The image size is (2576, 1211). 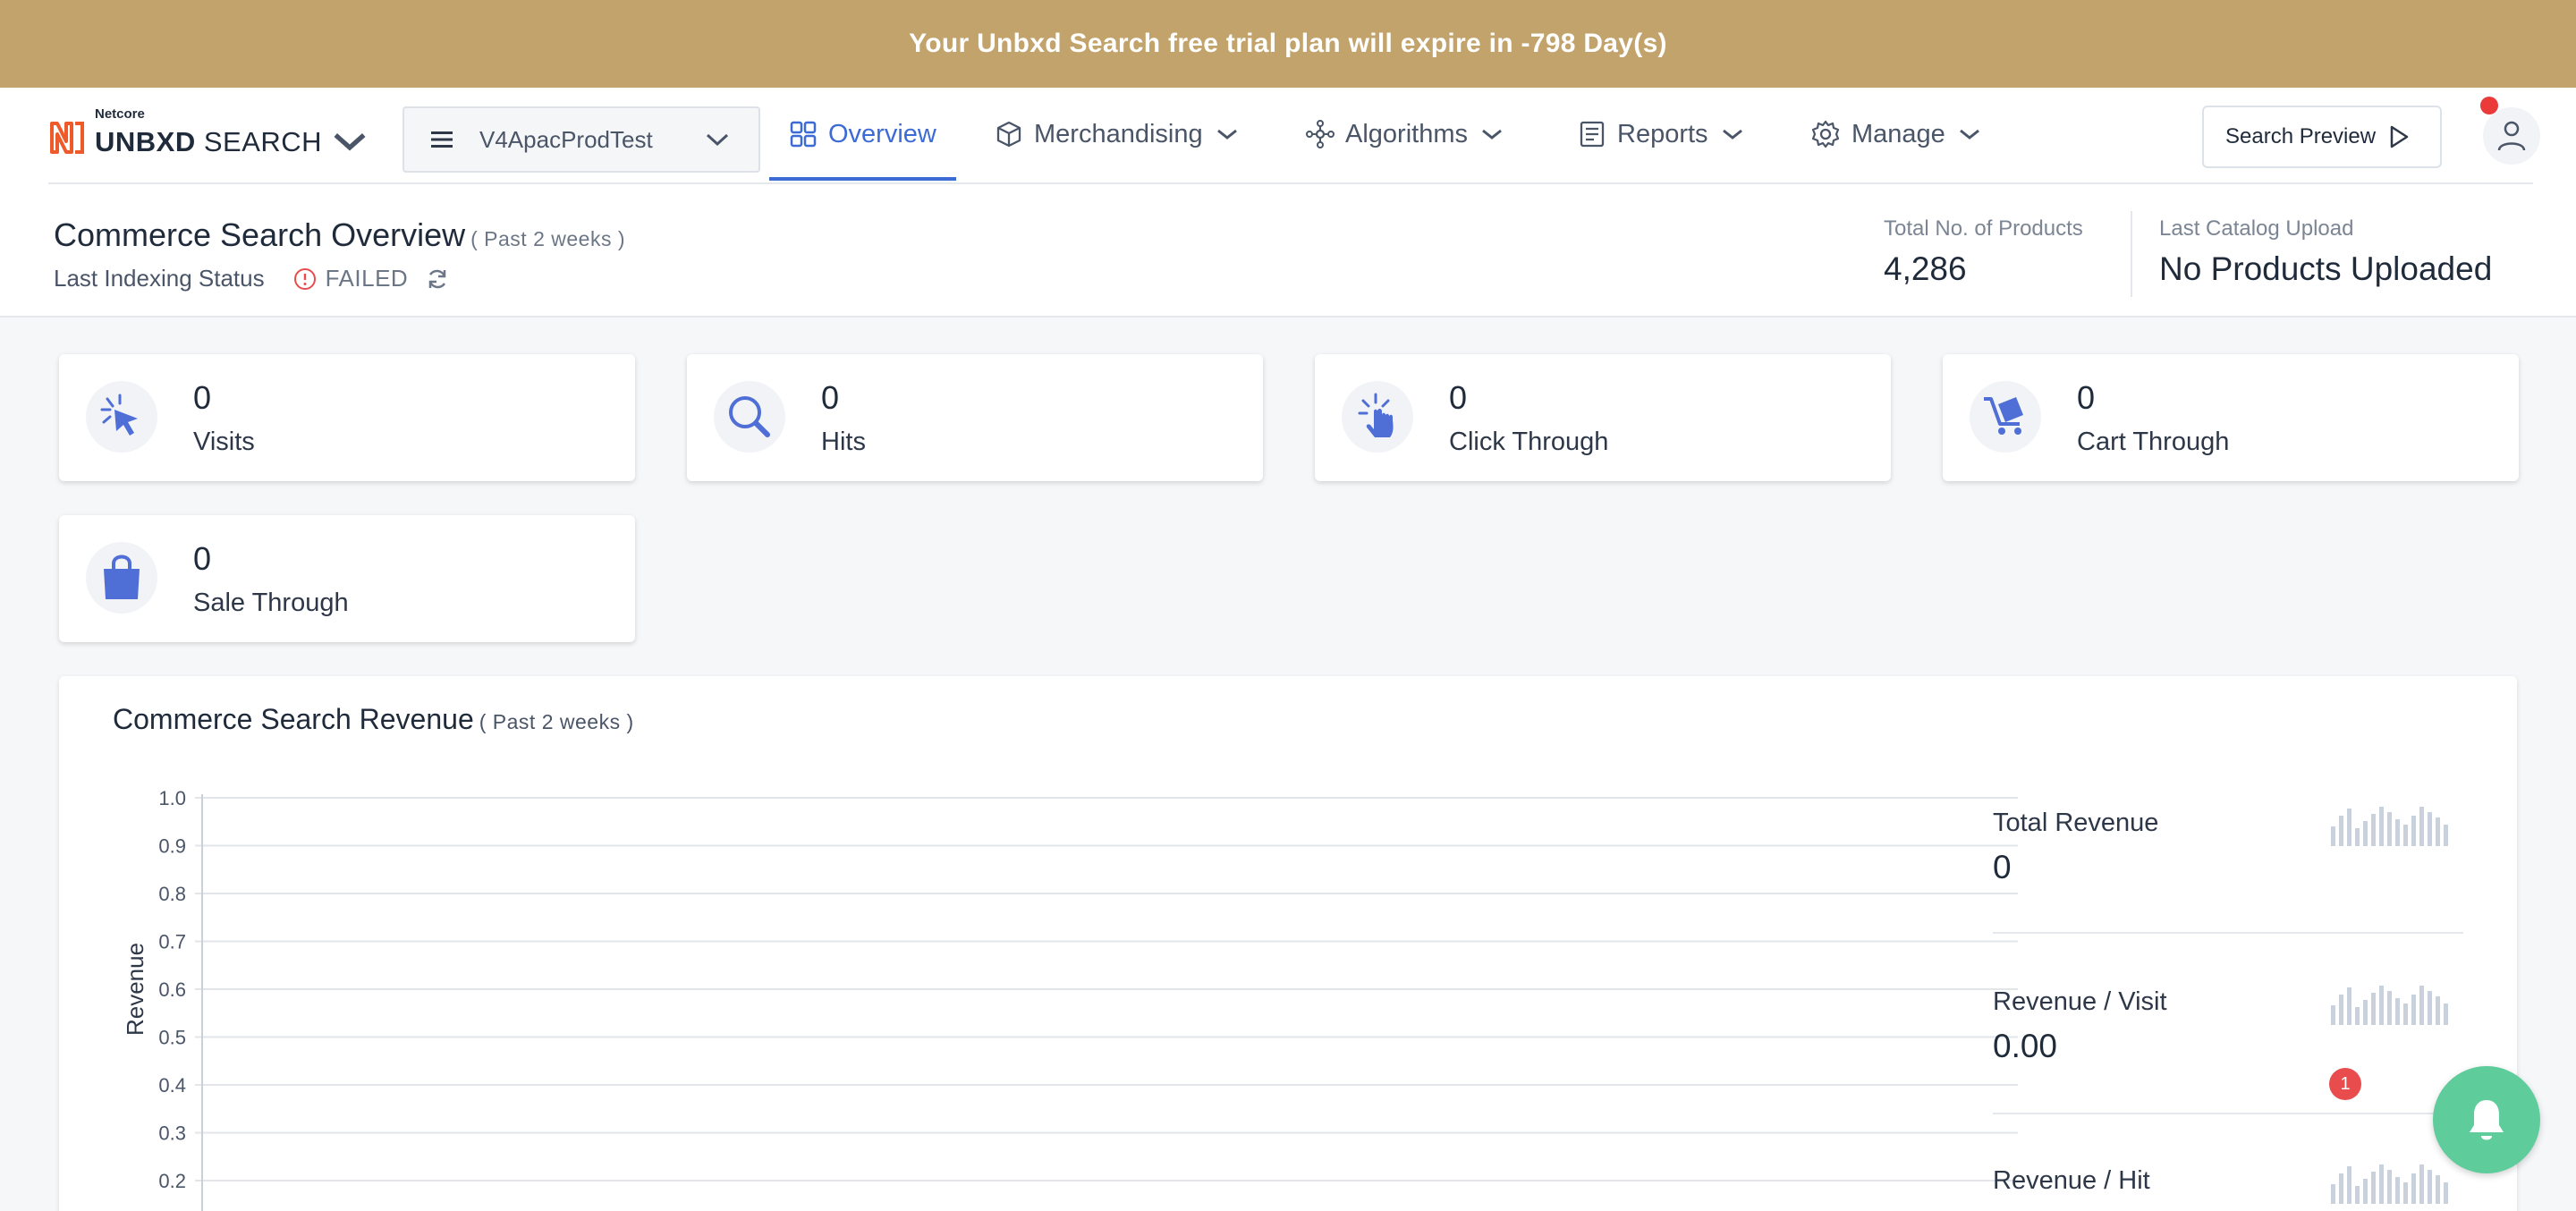 What do you see at coordinates (172, 798) in the screenshot?
I see `y-tick-label: 1.0` at bounding box center [172, 798].